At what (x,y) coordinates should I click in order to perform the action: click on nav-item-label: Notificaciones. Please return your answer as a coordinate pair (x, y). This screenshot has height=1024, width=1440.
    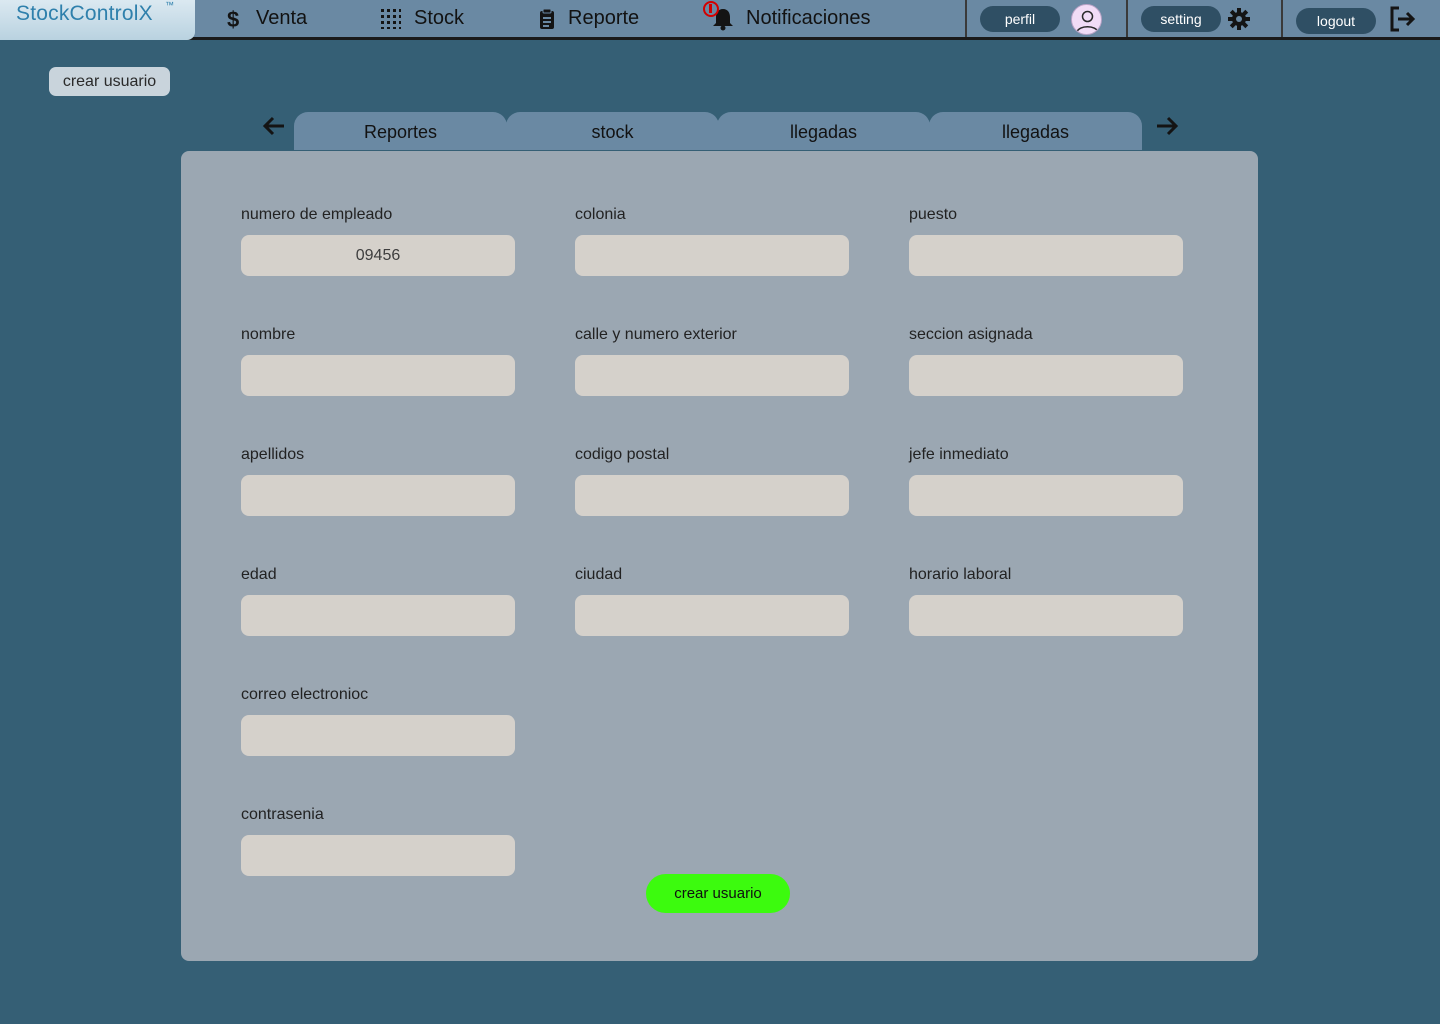
    Looking at the image, I should click on (808, 18).